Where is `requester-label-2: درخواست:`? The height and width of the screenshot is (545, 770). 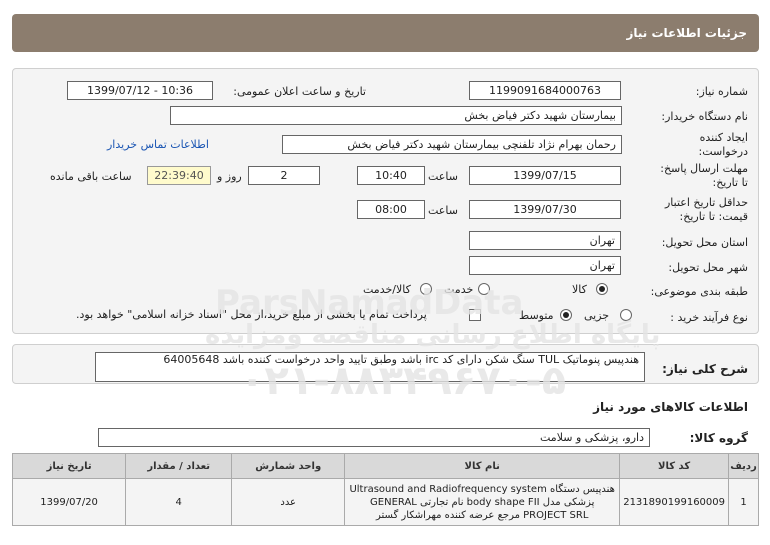
requester-label-2: درخواست: is located at coordinates (723, 151).